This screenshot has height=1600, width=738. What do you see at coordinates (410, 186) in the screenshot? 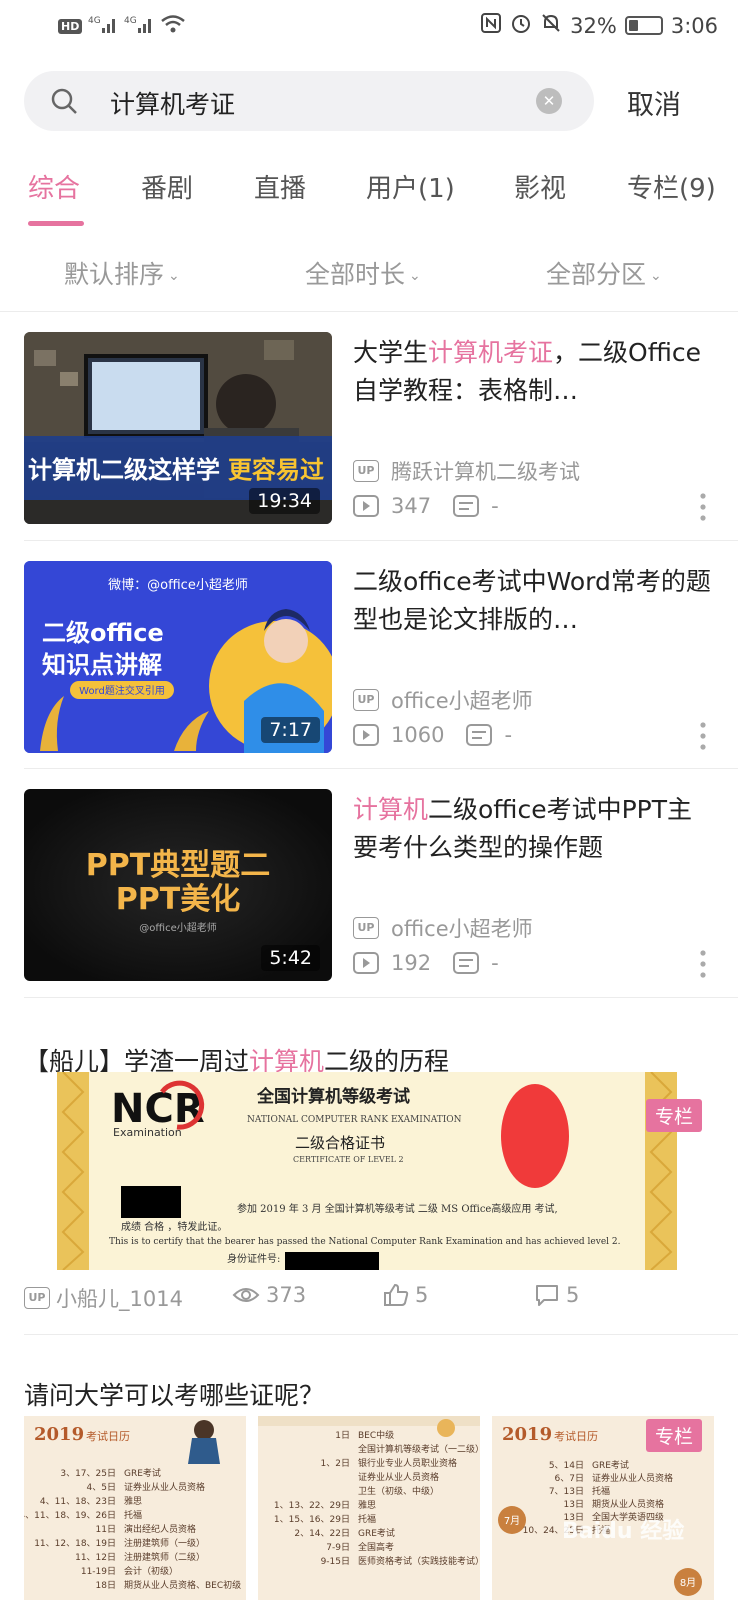
I see `tab-users: 用户(1)` at bounding box center [410, 186].